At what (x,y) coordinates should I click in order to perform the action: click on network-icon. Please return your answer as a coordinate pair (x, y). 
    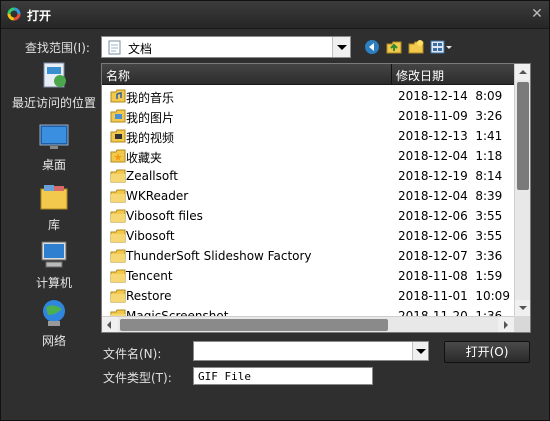
    Looking at the image, I should click on (54, 313).